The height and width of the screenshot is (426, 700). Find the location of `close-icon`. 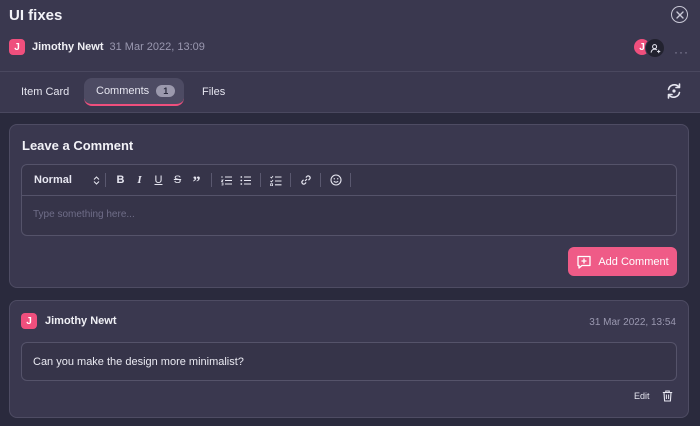

close-icon is located at coordinates (679, 14).